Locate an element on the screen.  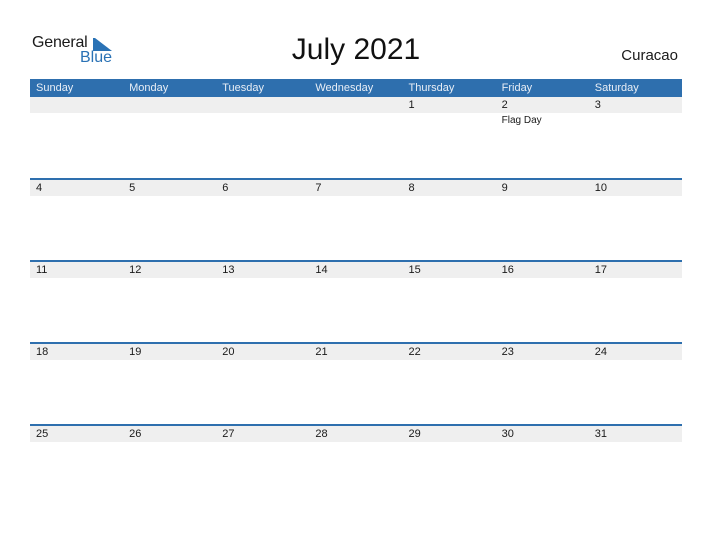
date-bar: 18 19 20 21 22 23 24 is located at coordinates (356, 352).